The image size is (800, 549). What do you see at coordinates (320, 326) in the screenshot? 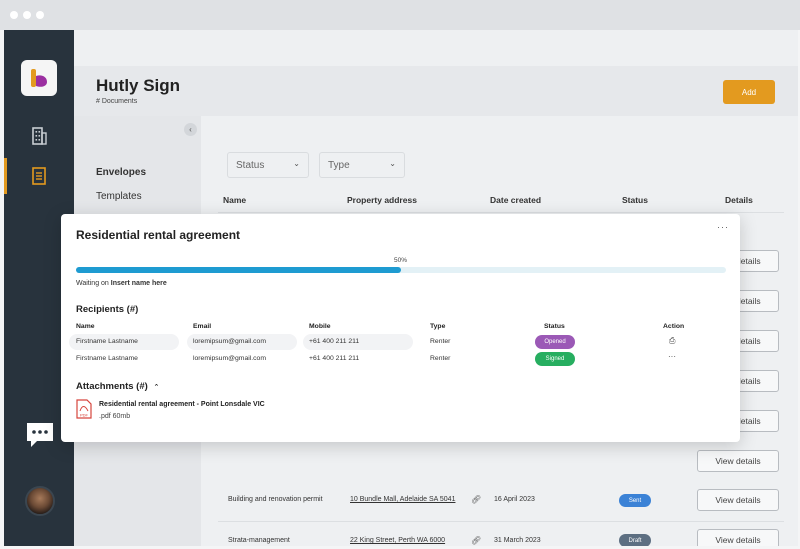
I see `recipient-col-mobile: Mobile` at bounding box center [320, 326].